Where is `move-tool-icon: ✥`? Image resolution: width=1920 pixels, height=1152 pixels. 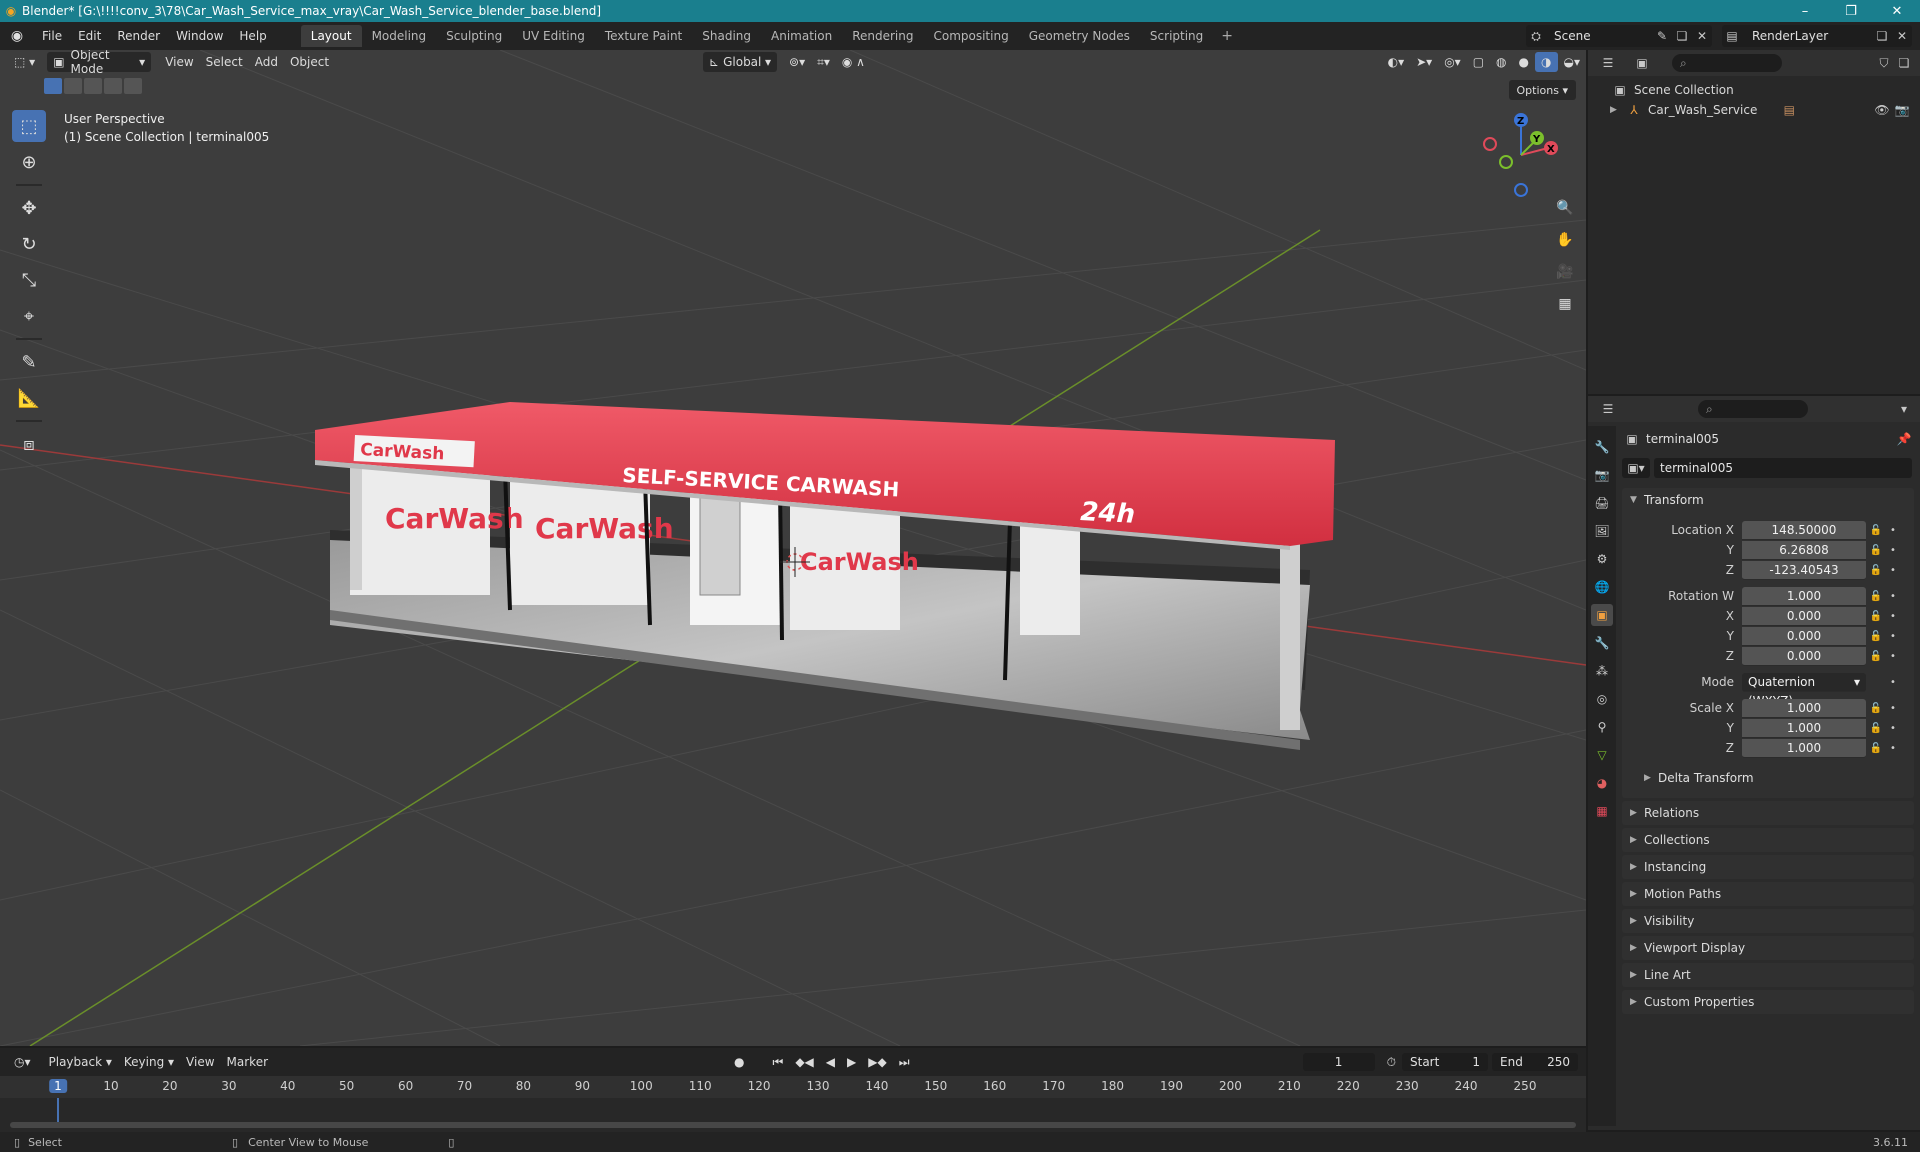 move-tool-icon: ✥ is located at coordinates (29, 208).